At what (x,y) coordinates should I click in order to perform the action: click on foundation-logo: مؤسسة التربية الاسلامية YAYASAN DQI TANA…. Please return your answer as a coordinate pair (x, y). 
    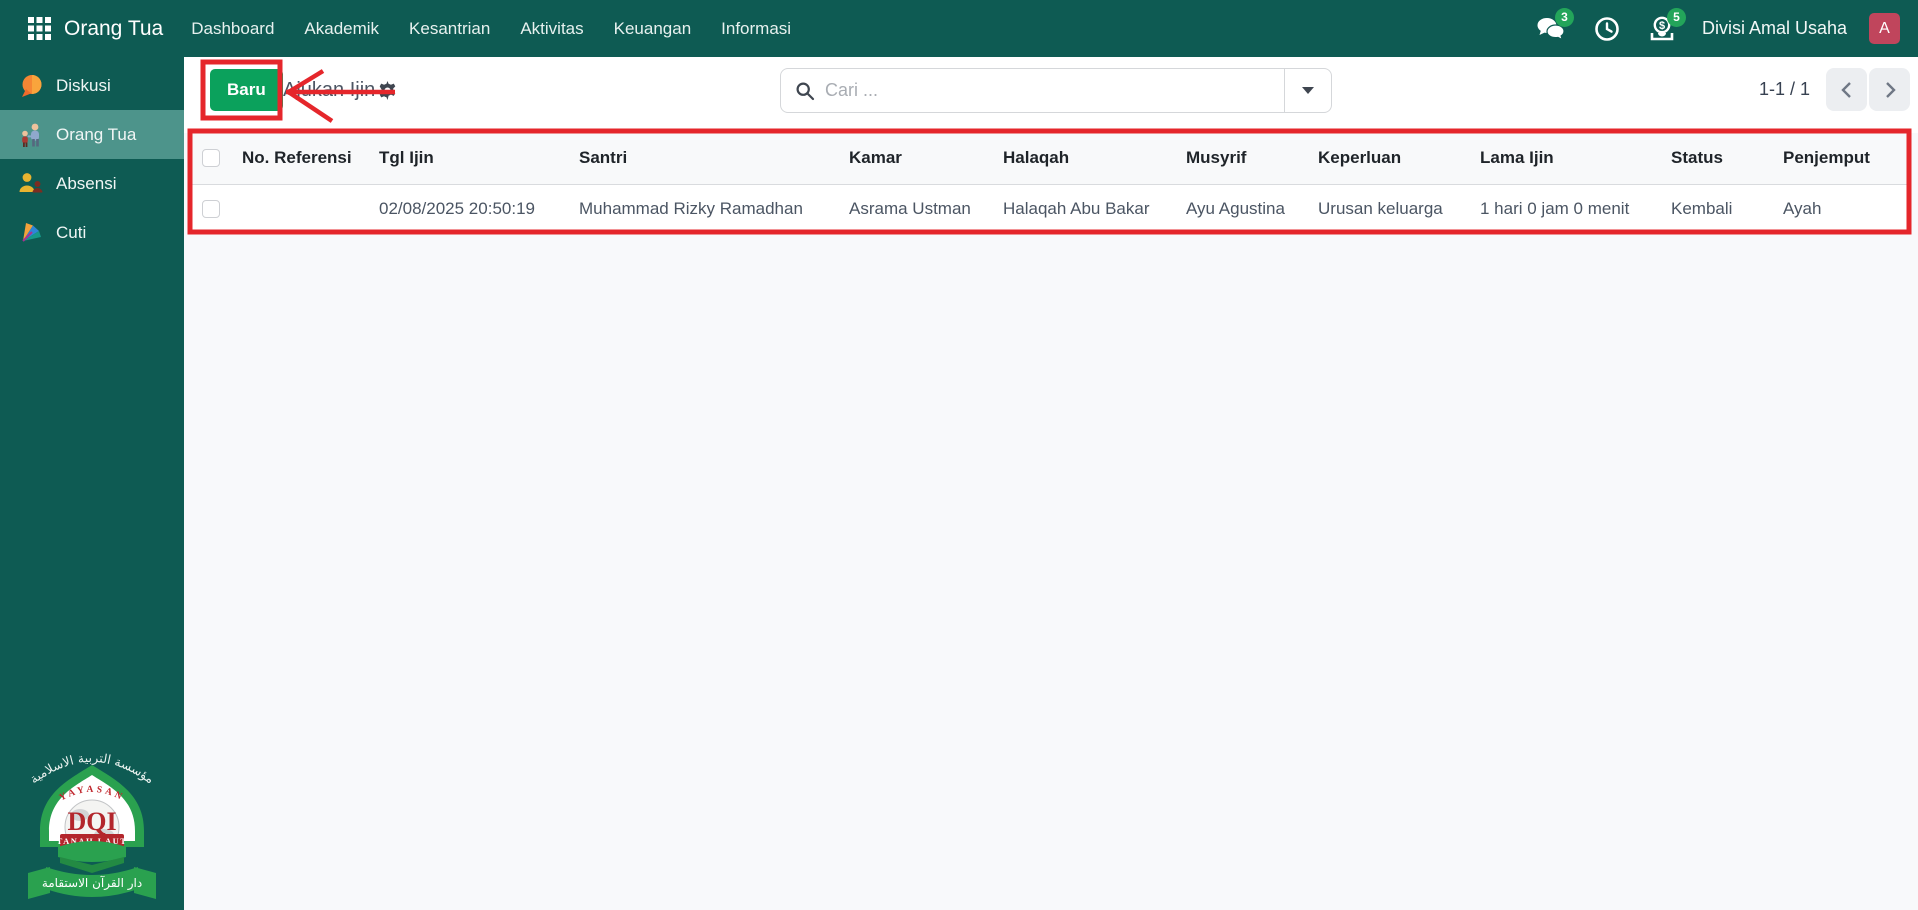
    Looking at the image, I should click on (92, 824).